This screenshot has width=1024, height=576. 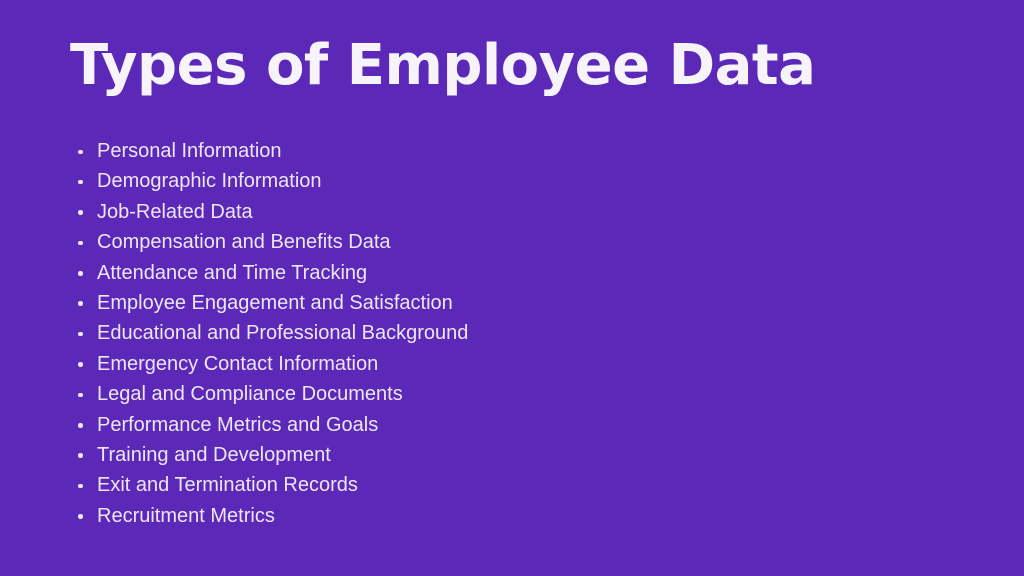 What do you see at coordinates (516, 394) in the screenshot?
I see `list-item: Legal and Compliance Documents` at bounding box center [516, 394].